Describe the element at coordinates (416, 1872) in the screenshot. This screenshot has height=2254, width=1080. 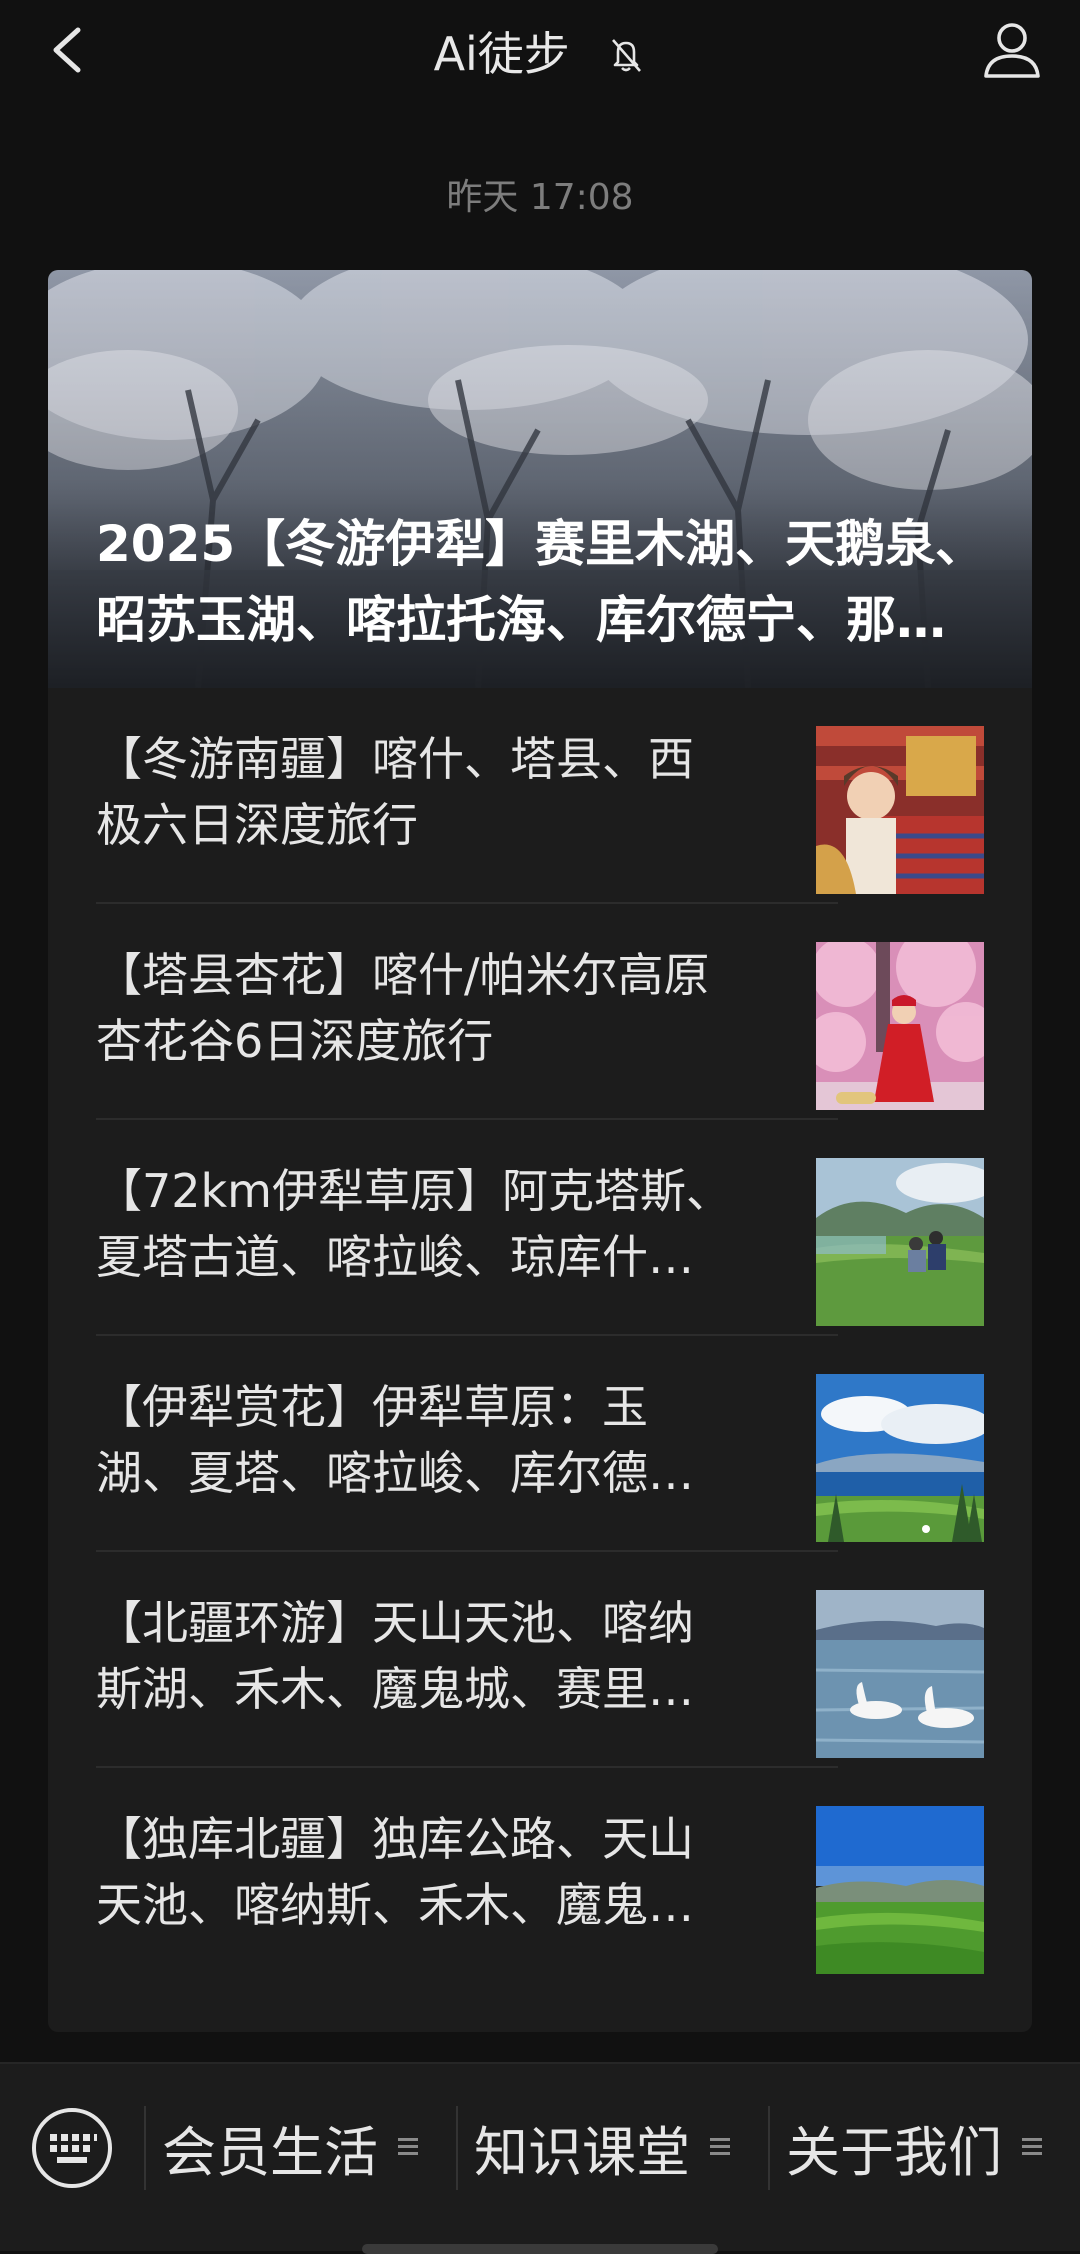
I see `article-item-title: 【独库北疆】独库公路、天山天池、喀纳斯、禾木、魔鬼城、赛里木湖` at that location.